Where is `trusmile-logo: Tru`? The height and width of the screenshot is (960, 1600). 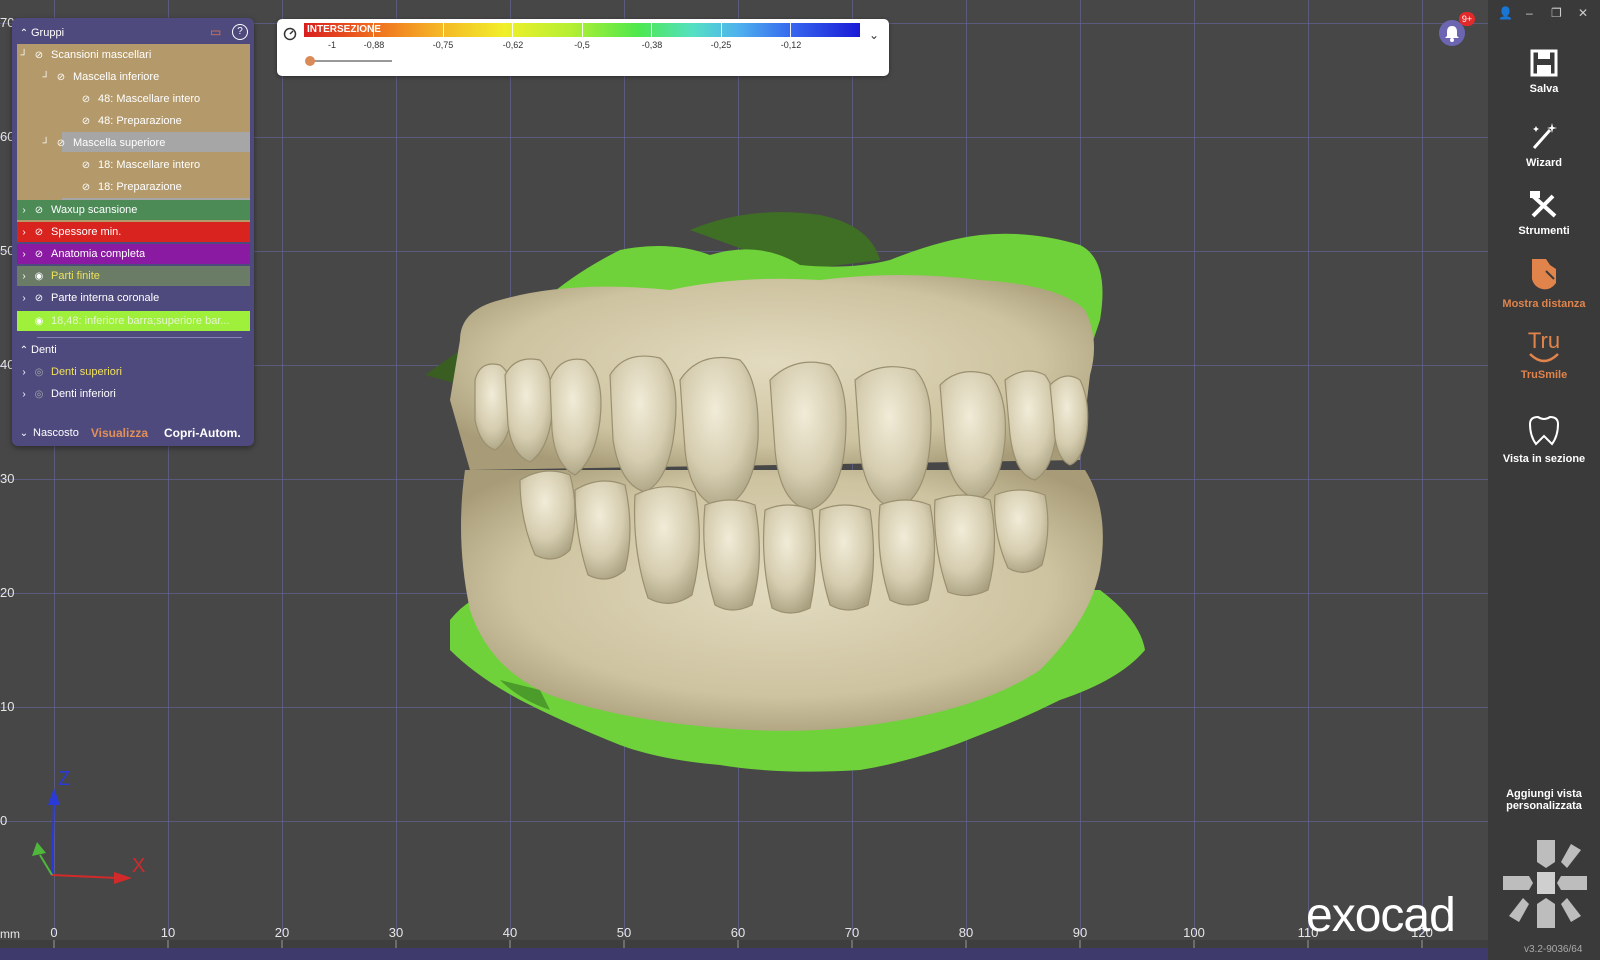 trusmile-logo: Tru is located at coordinates (1544, 340).